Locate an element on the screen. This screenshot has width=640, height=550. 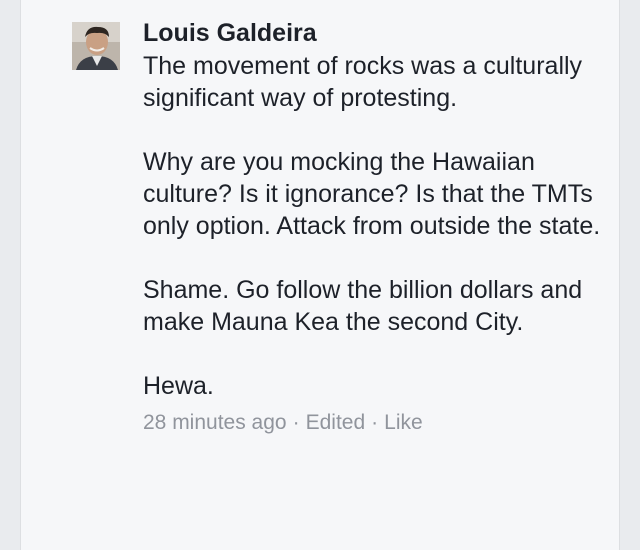
profile-photo-icon is located at coordinates (96, 46).